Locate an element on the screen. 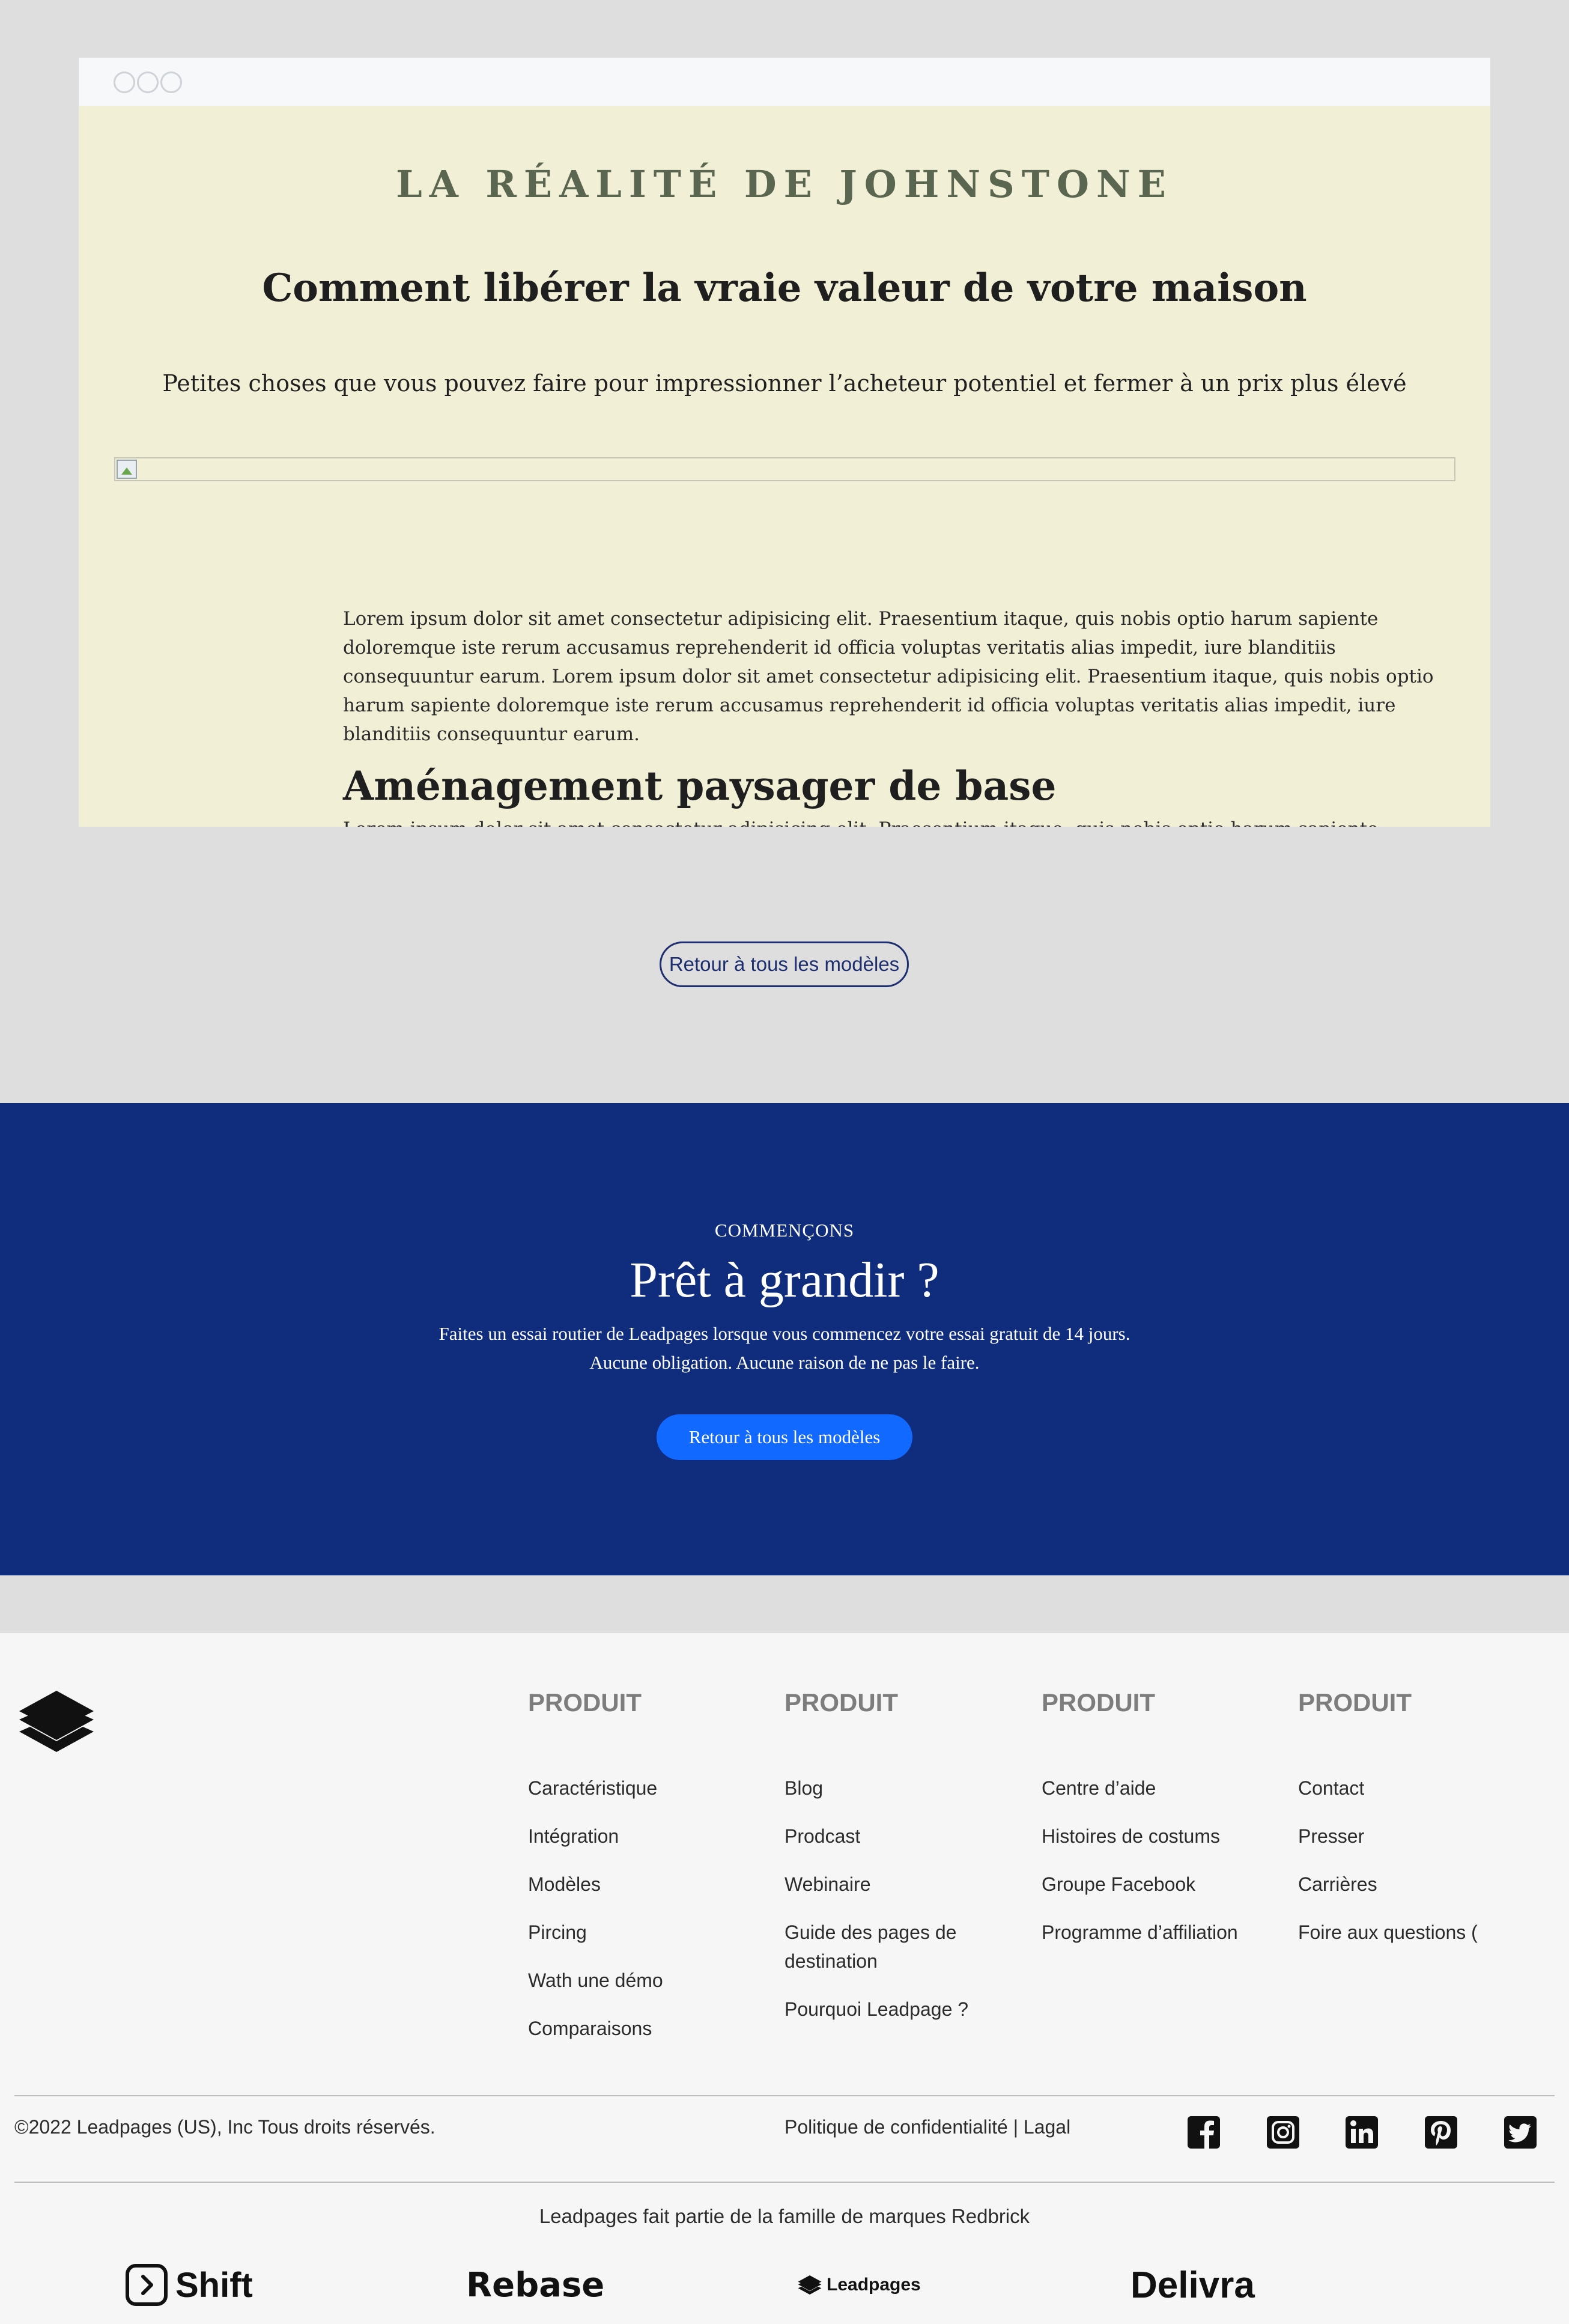  footer-link: Presser is located at coordinates (1388, 1837).